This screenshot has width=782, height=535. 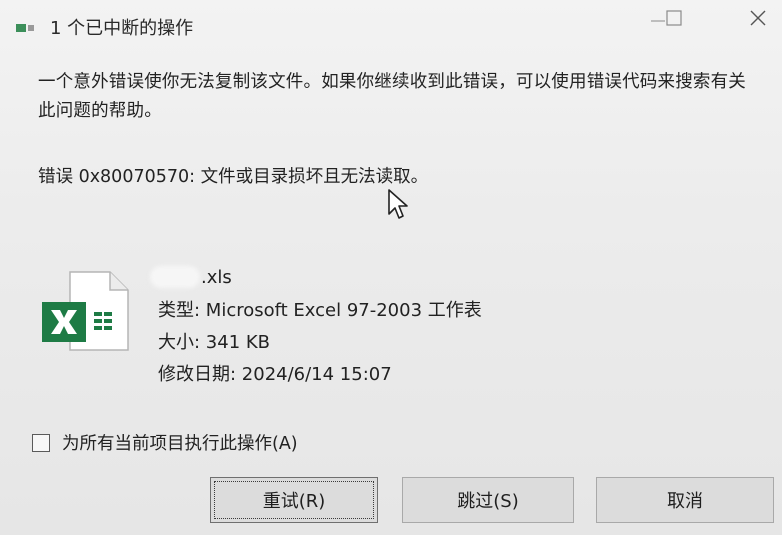 What do you see at coordinates (41, 442) in the screenshot?
I see `checkbox-box` at bounding box center [41, 442].